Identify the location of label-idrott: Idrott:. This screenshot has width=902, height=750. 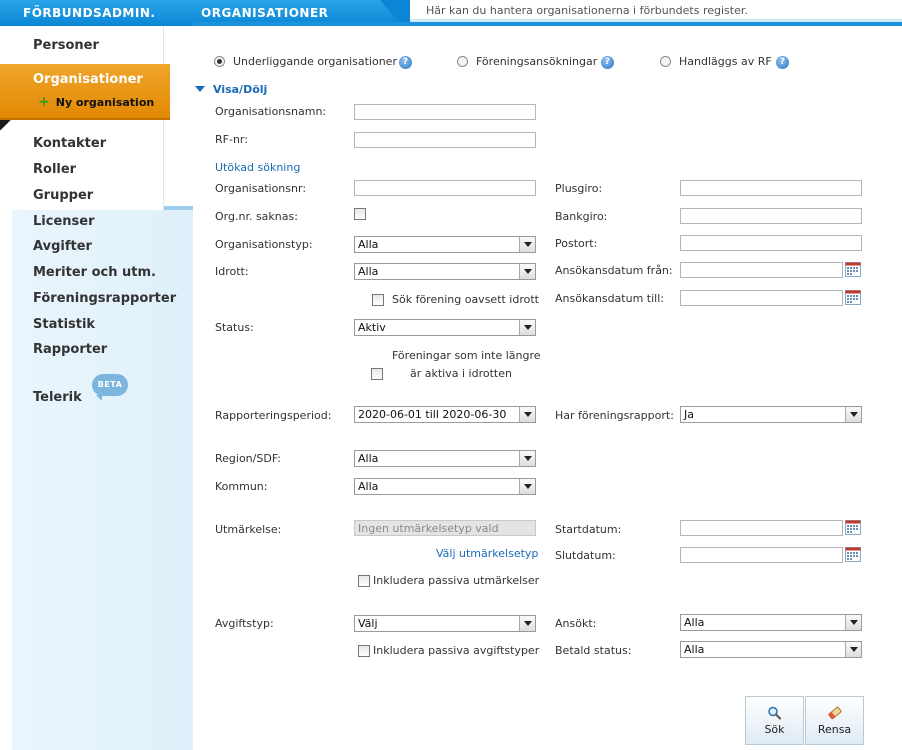
(232, 271).